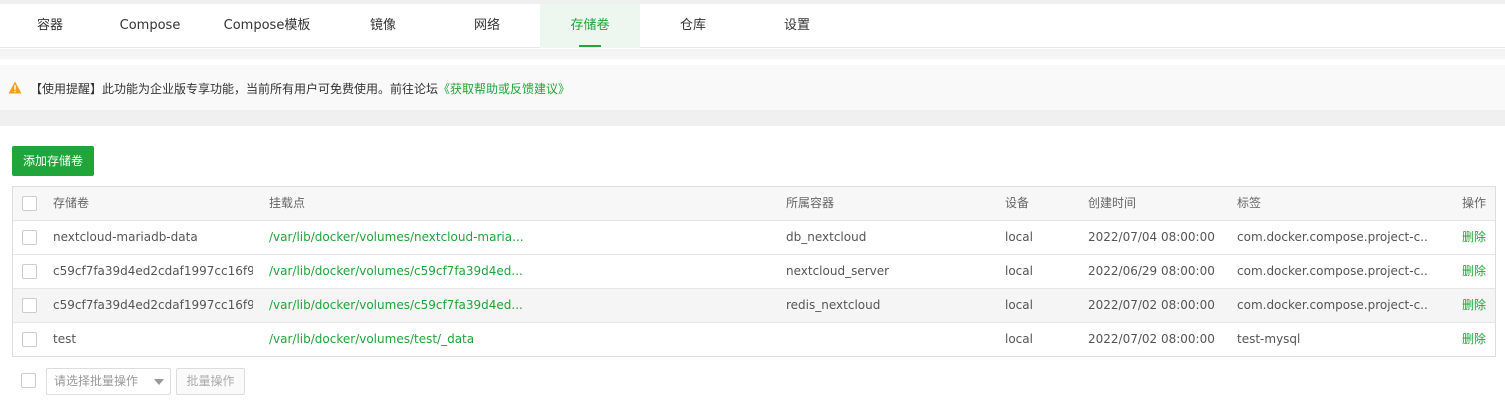 The image size is (1505, 415). What do you see at coordinates (383, 26) in the screenshot?
I see `tab-images: 镜像` at bounding box center [383, 26].